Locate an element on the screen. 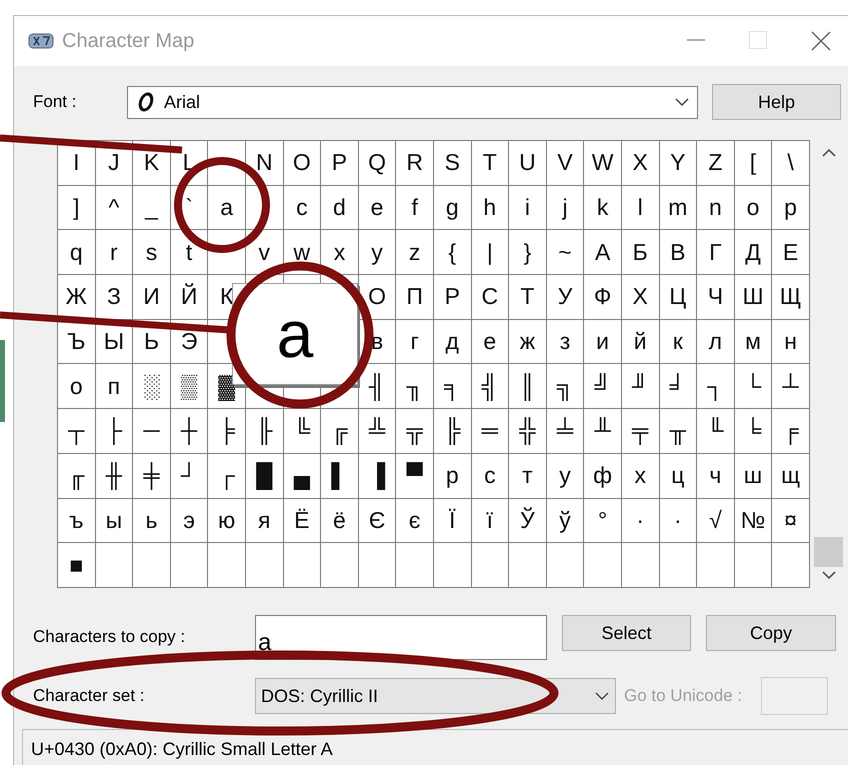 The height and width of the screenshot is (765, 848). character-cell: д is located at coordinates (452, 342).